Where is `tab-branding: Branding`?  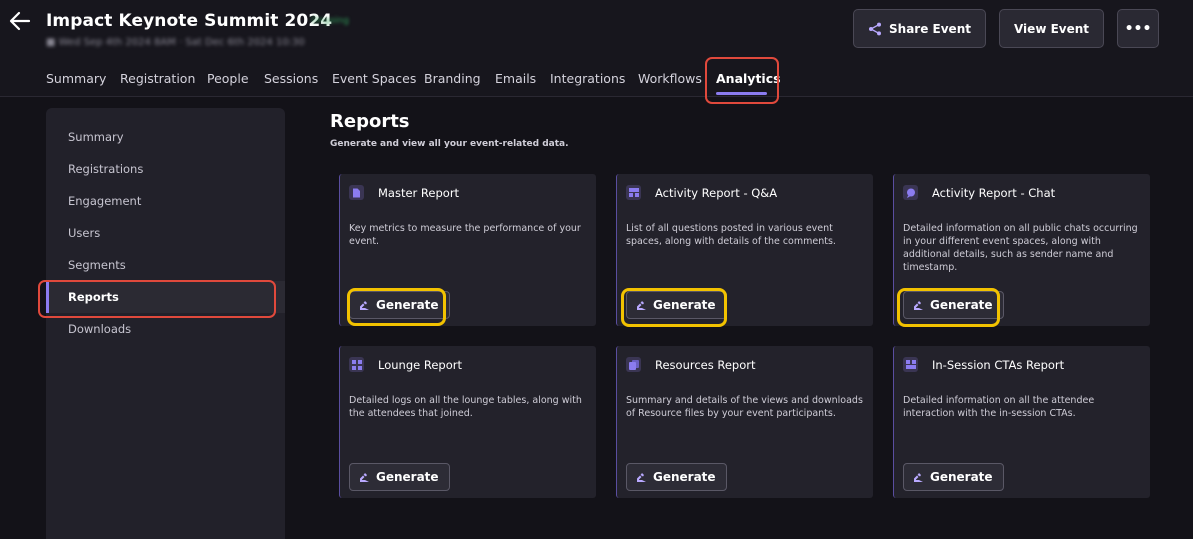
tab-branding: Branding is located at coordinates (452, 78).